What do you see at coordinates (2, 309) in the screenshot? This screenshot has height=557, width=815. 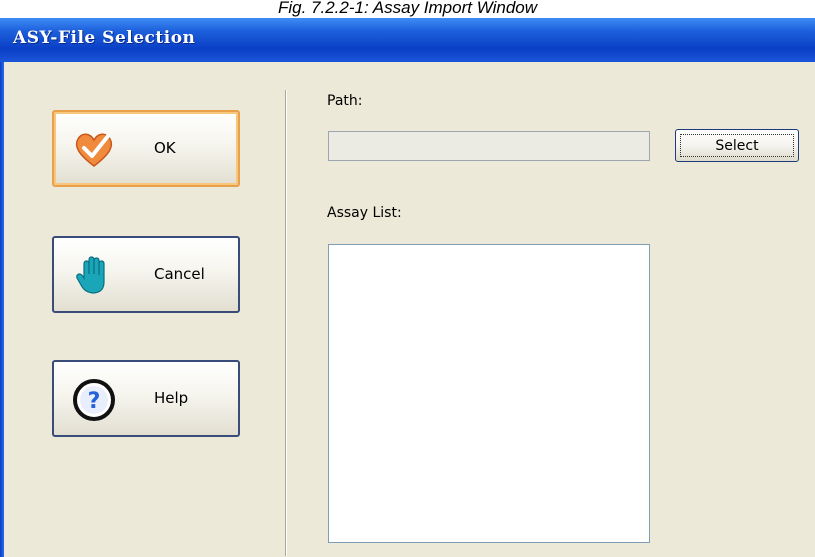 I see `window-frame-left` at bounding box center [2, 309].